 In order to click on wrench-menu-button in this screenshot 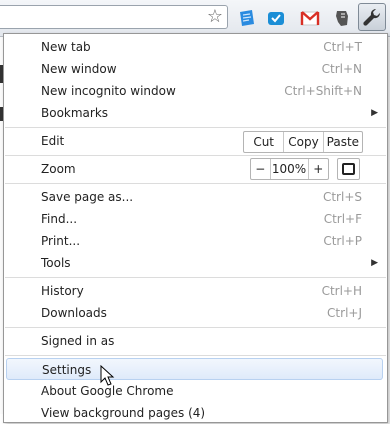, I will do `click(372, 17)`.